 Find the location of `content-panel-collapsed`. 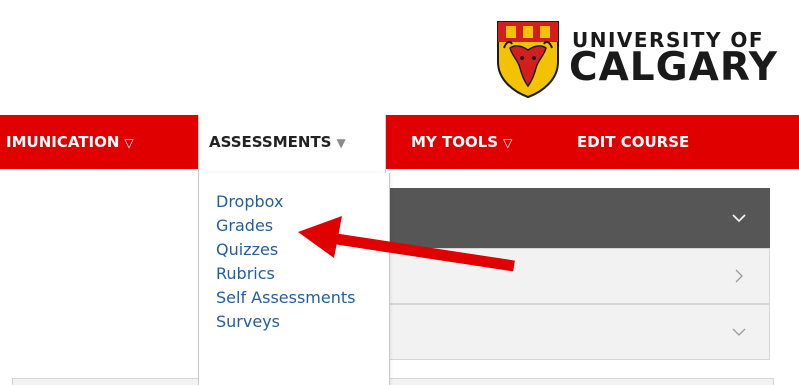

content-panel-collapsed is located at coordinates (579, 332).